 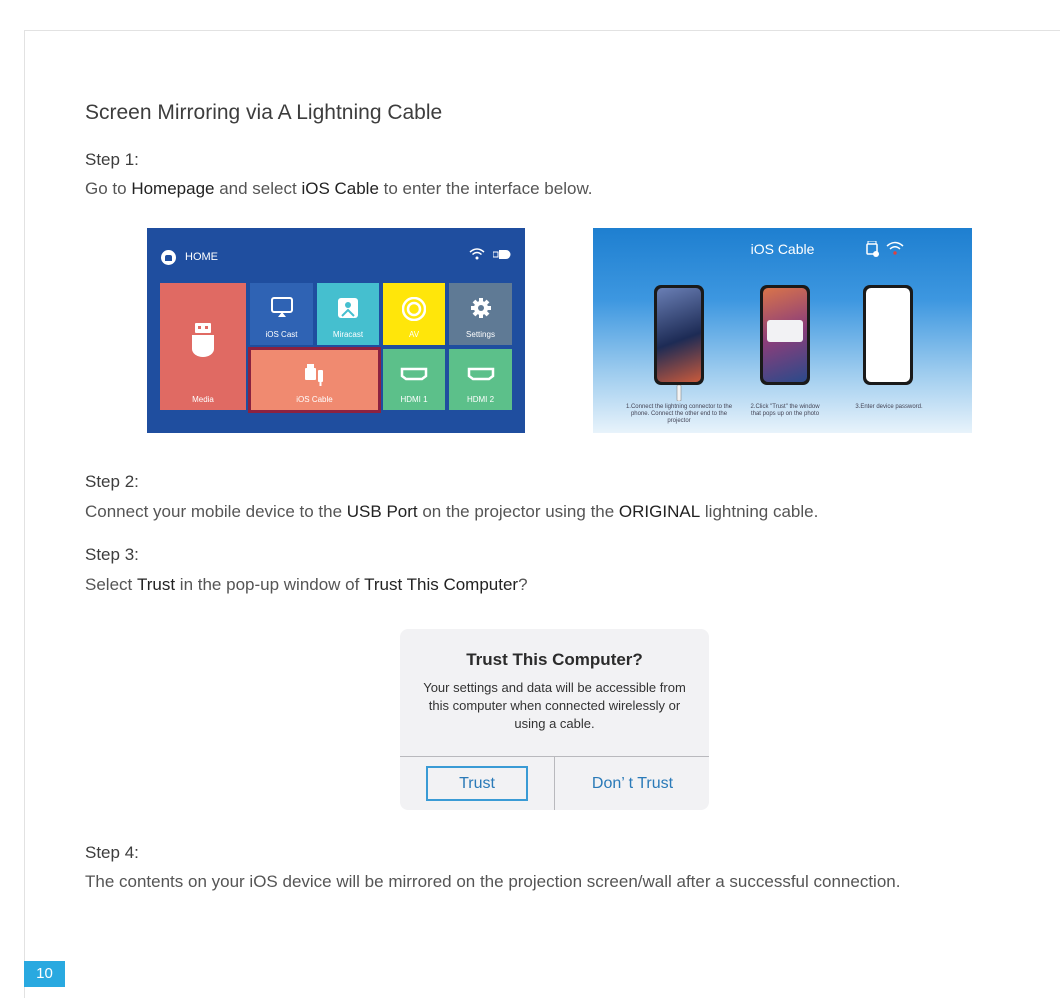 What do you see at coordinates (502, 254) in the screenshot?
I see `usb-status-icon` at bounding box center [502, 254].